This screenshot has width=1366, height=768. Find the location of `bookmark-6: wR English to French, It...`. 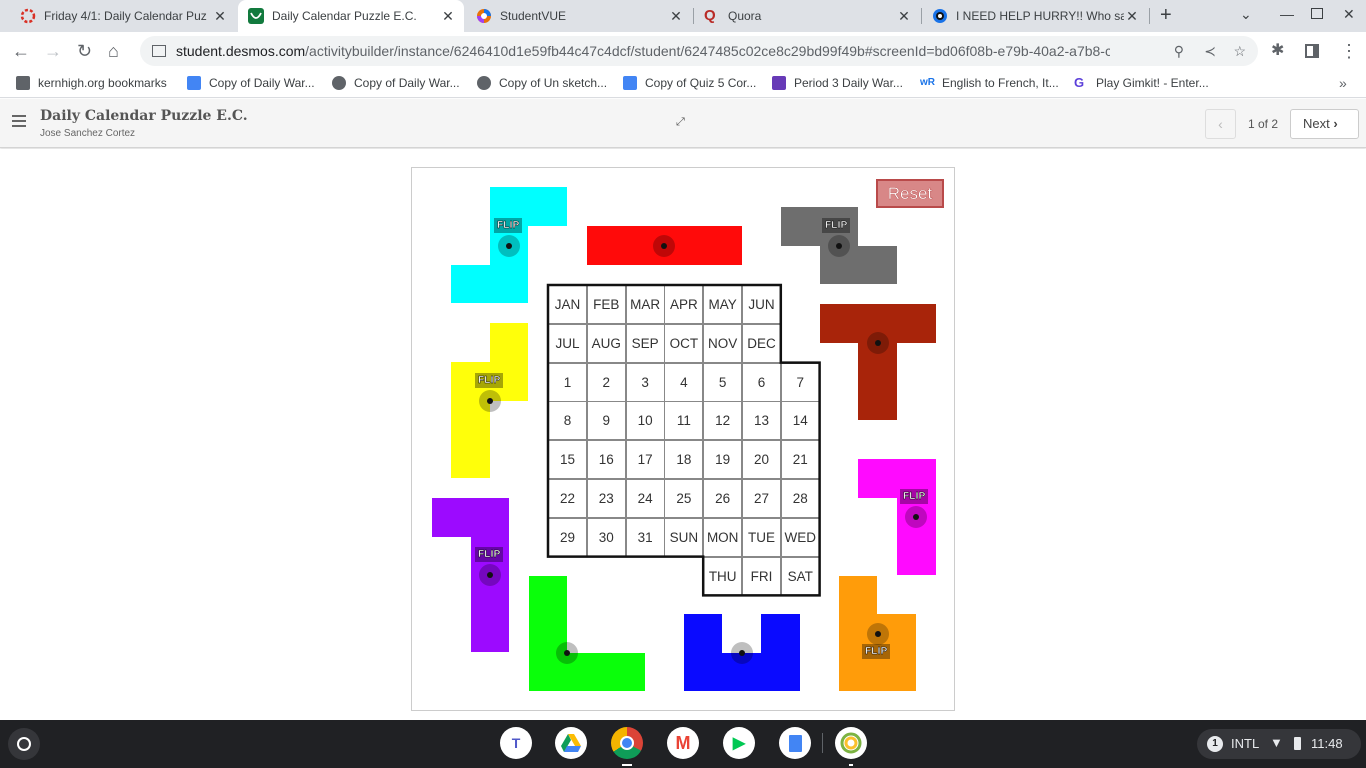

bookmark-6: wR English to French, It... is located at coordinates (989, 83).